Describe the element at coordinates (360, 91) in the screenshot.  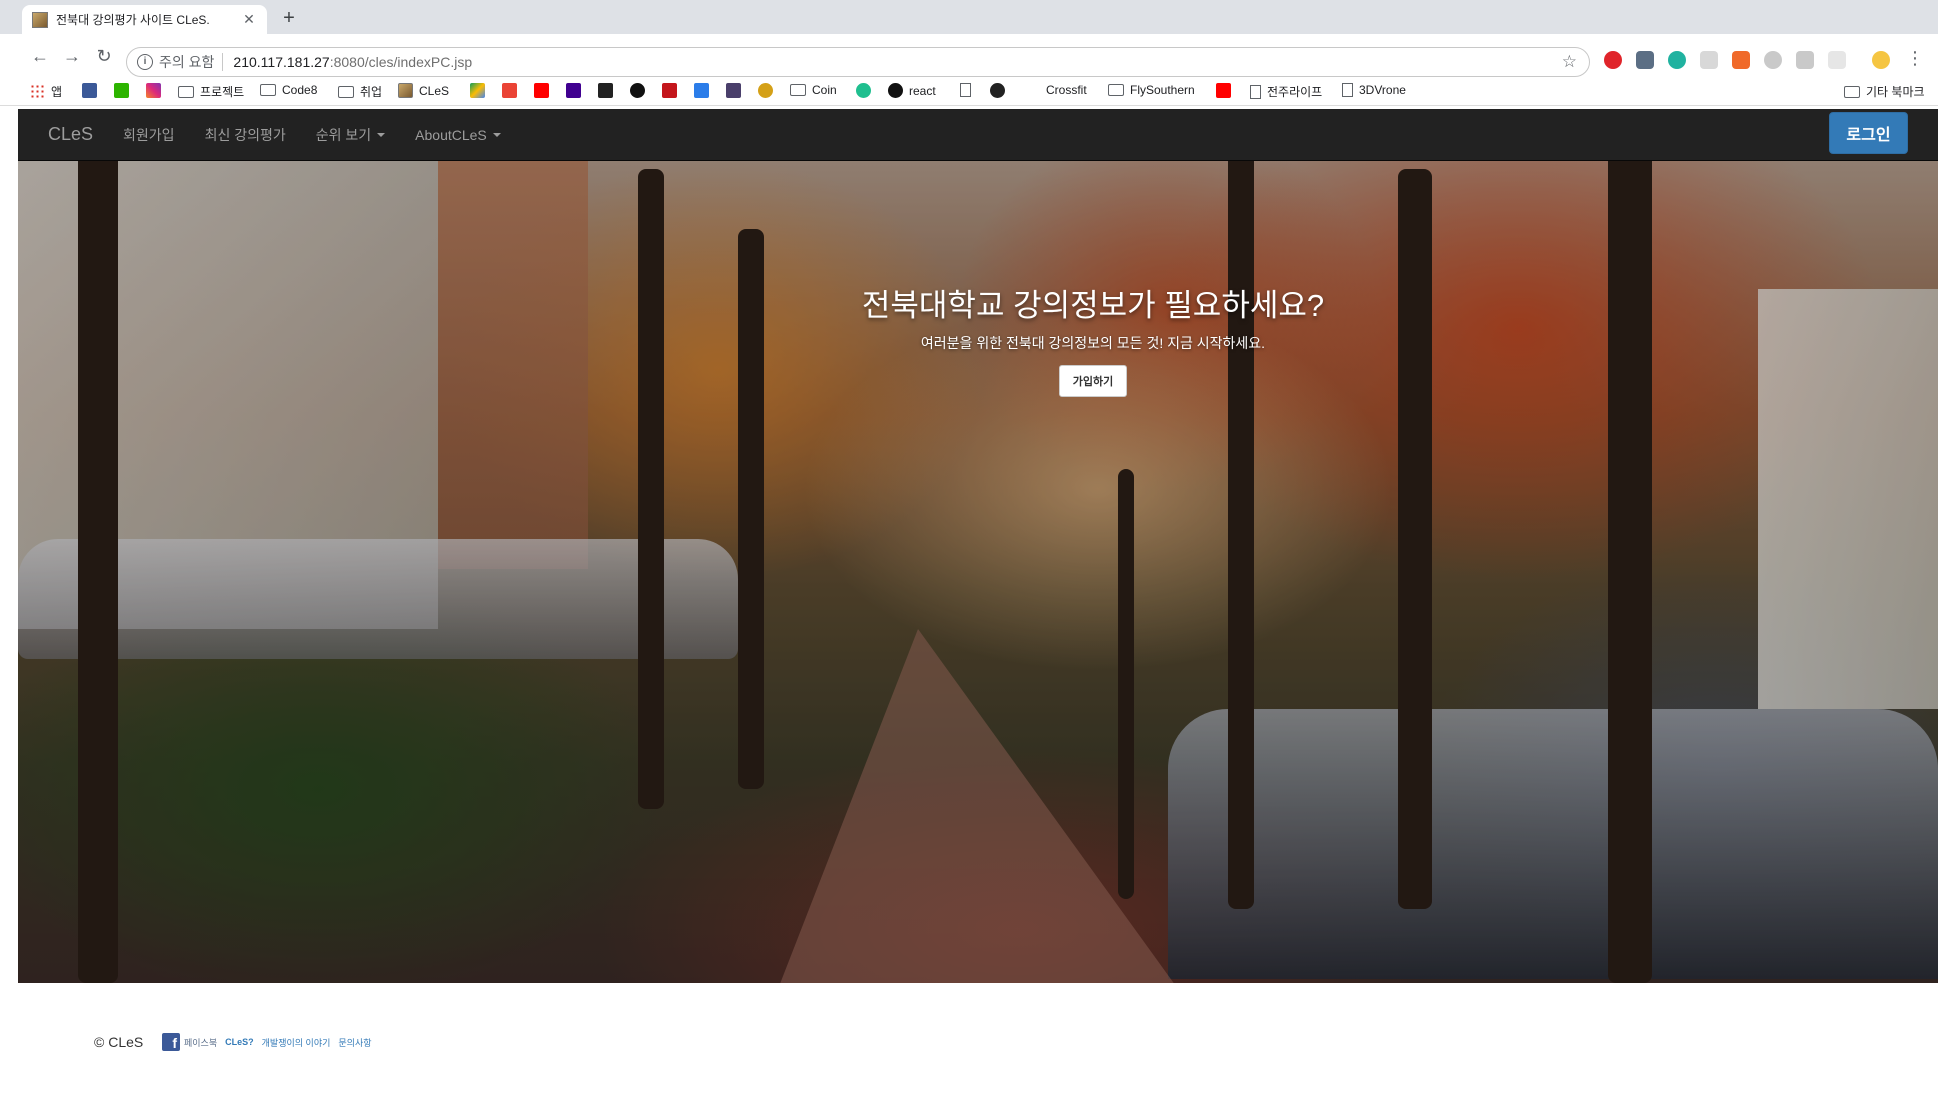
I see `bookmark-folder-jobs: 취업` at that location.